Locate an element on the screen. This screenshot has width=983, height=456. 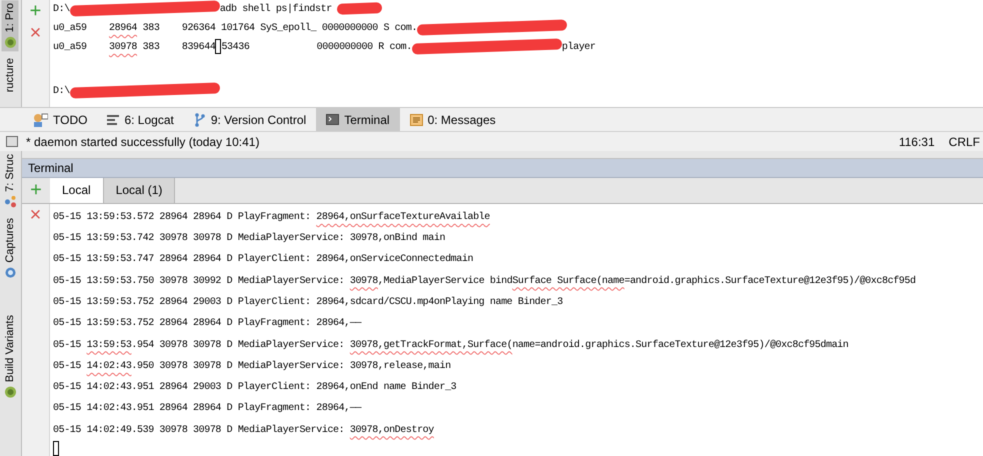
underlined-text: 13:59:53 is located at coordinates (109, 345).